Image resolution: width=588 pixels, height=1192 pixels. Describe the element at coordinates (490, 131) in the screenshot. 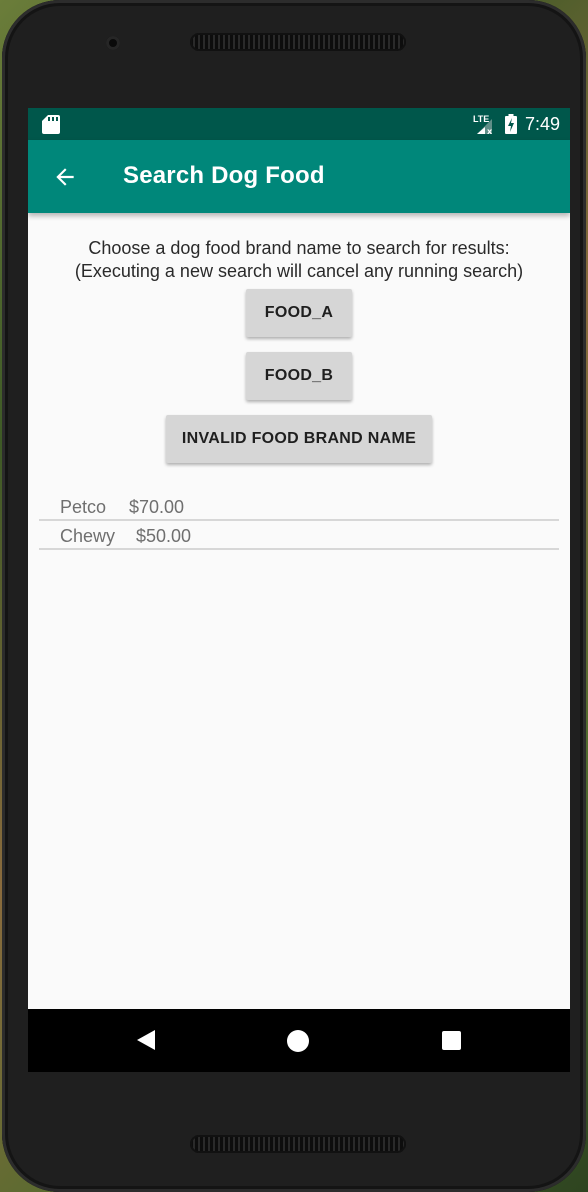

I see `svg-text: x` at that location.